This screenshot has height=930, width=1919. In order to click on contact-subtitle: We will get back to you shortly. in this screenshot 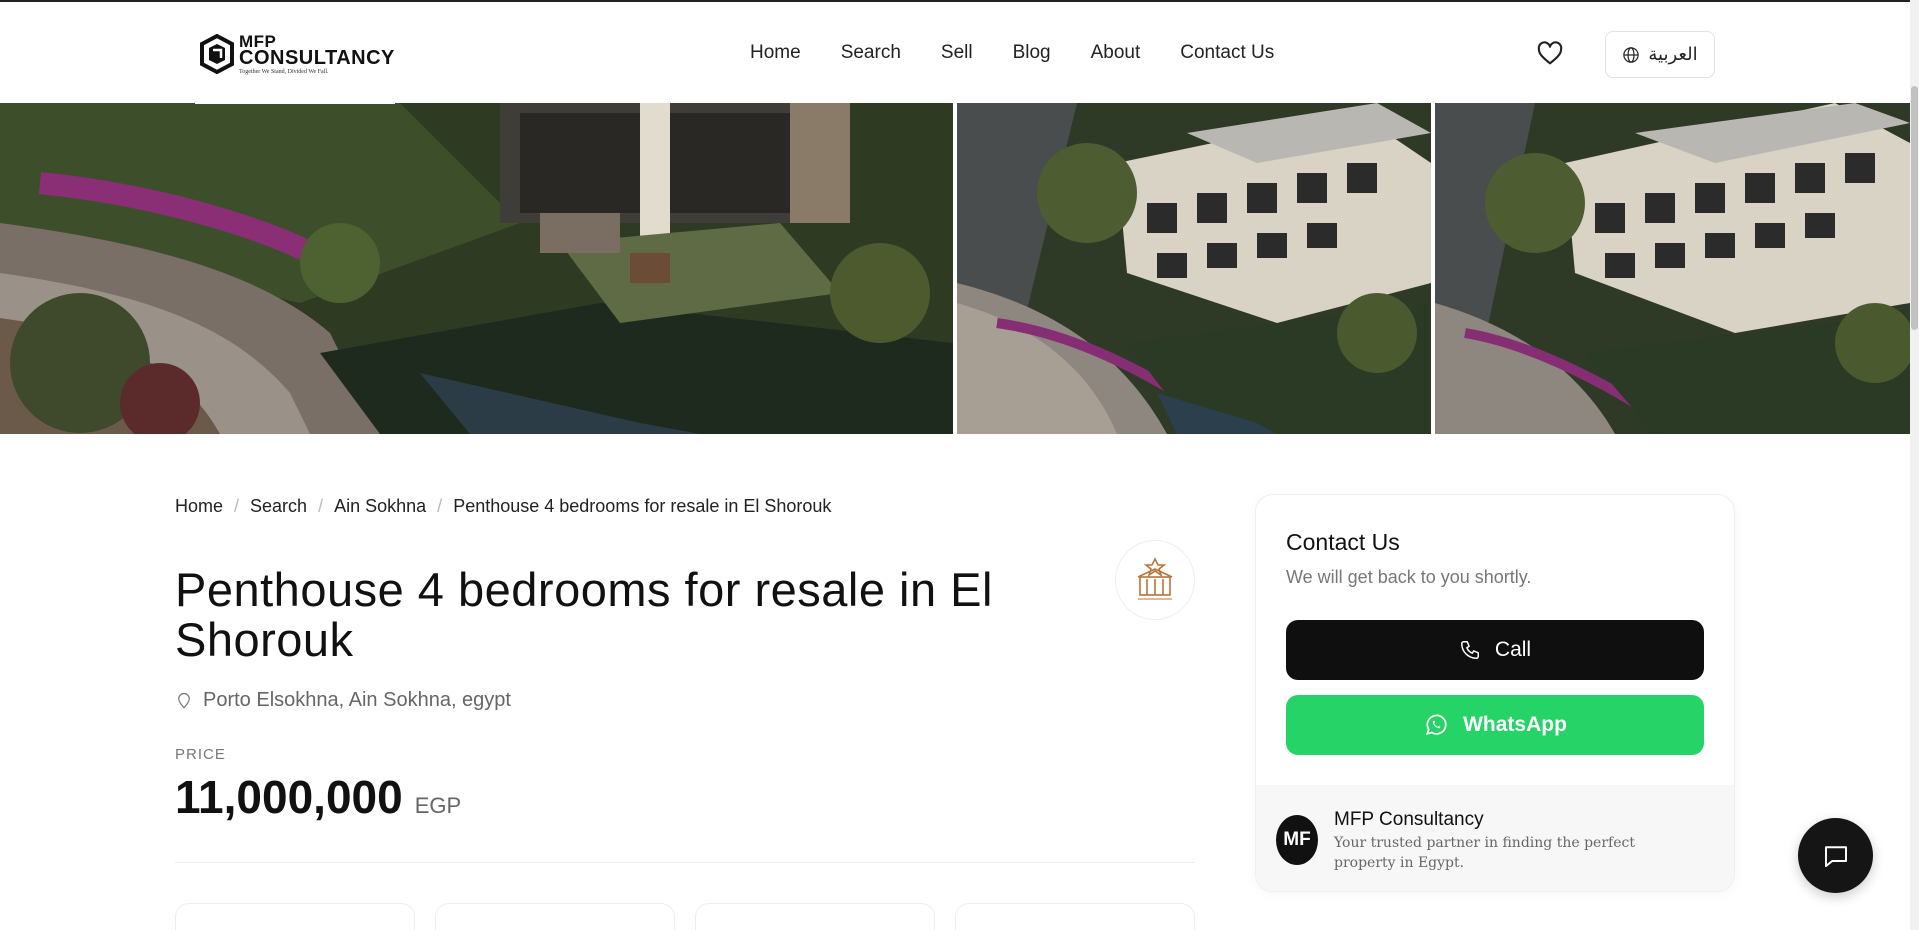, I will do `click(1409, 577)`.